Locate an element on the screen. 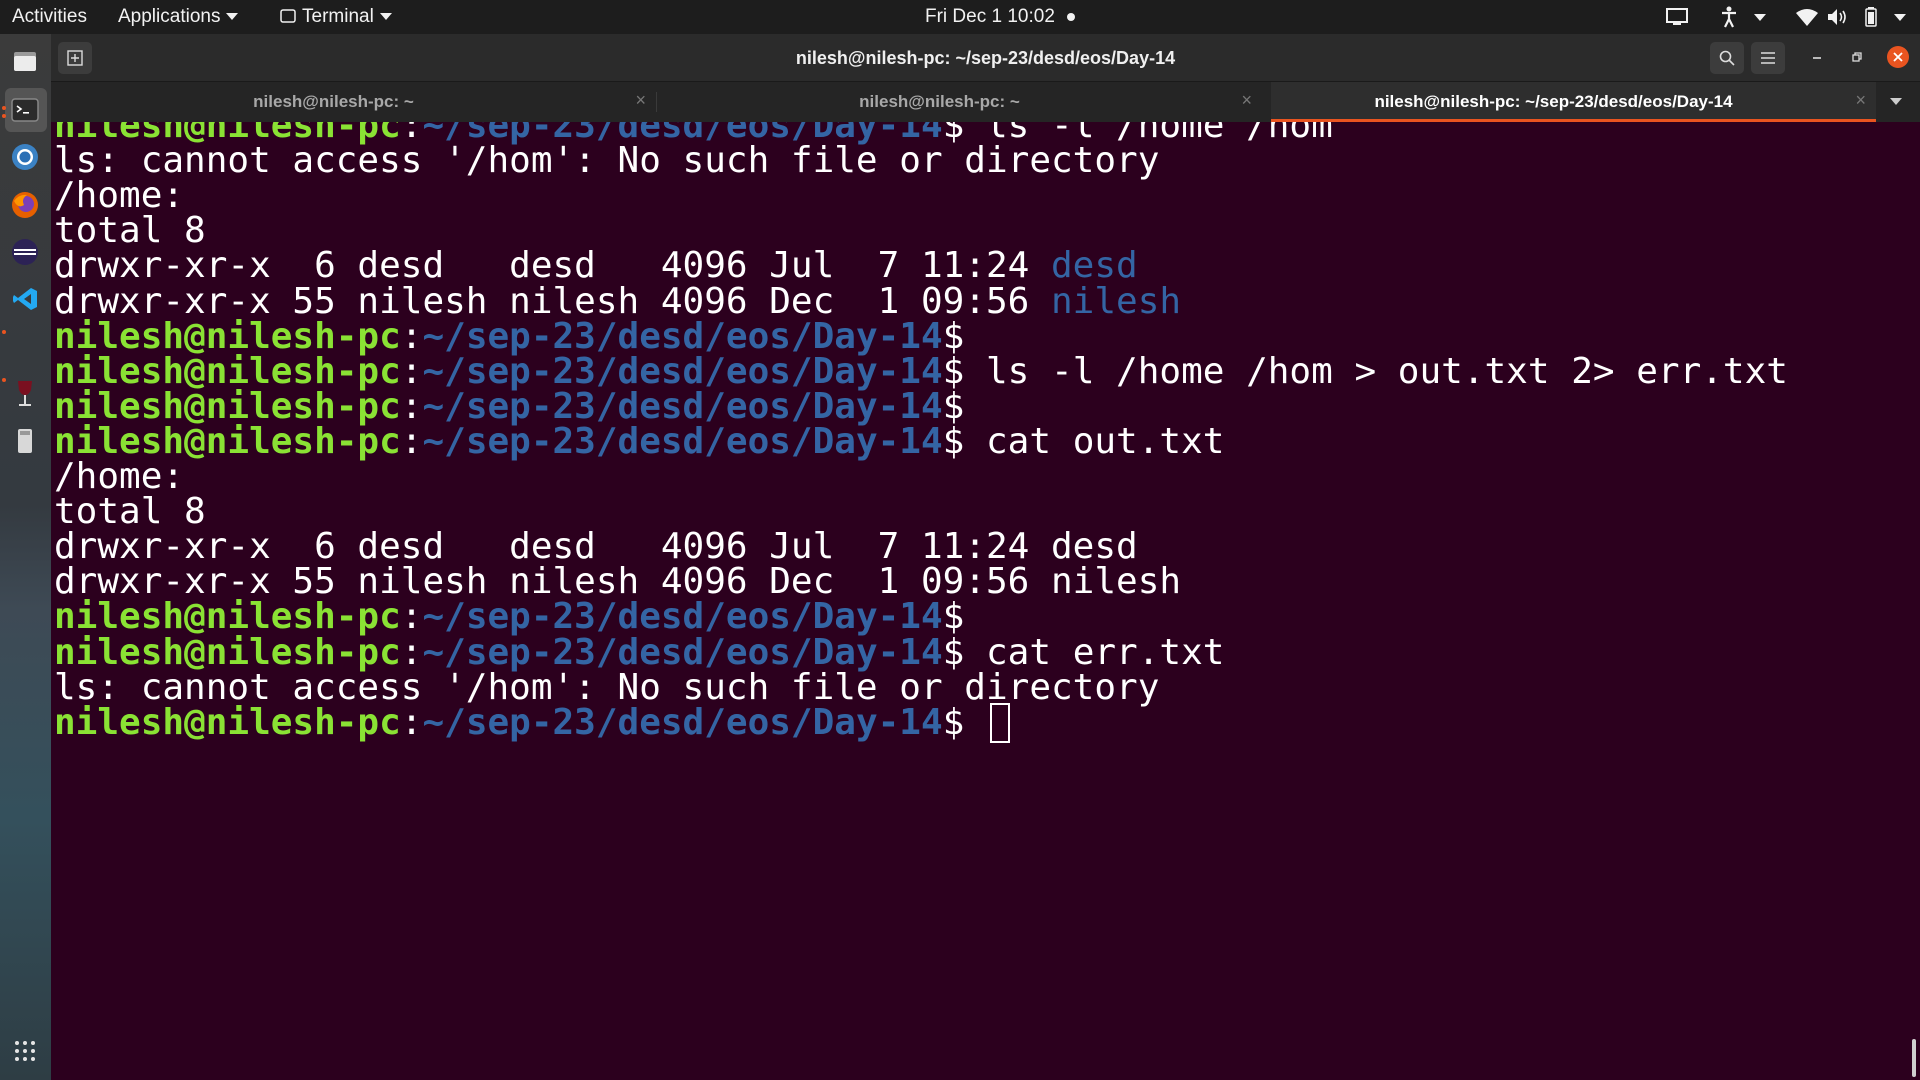 The height and width of the screenshot is (1080, 1920). clock: Fri Dec 1 10:02 is located at coordinates (1000, 17).